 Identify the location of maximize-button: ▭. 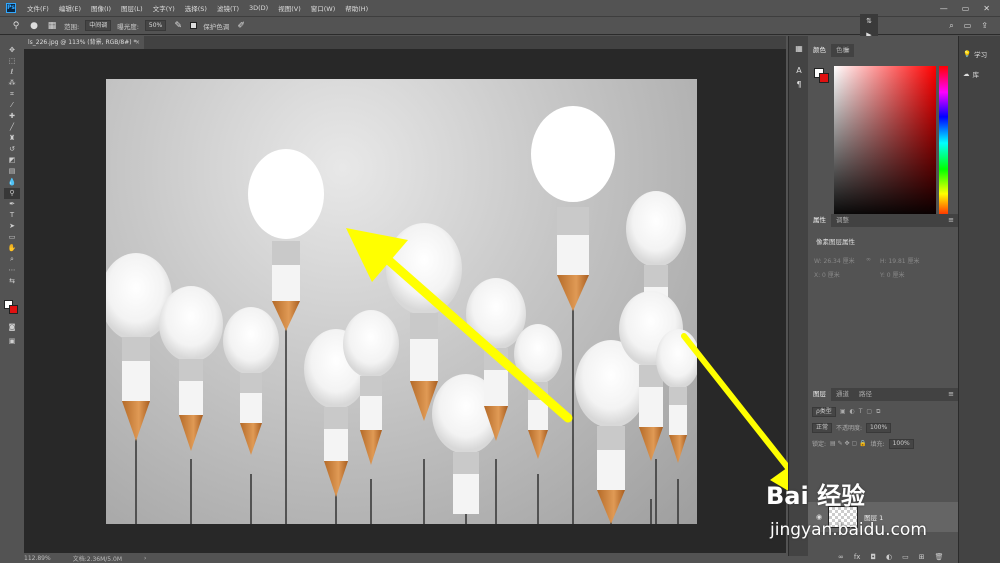
(966, 8).